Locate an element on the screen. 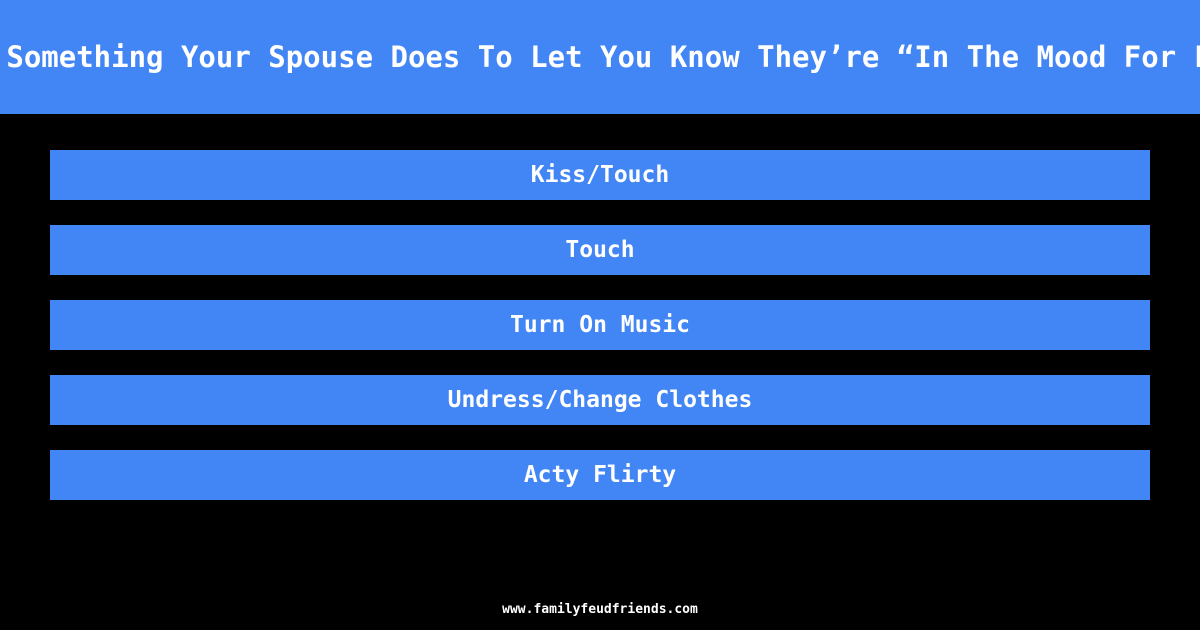  answer-text-1: Kiss/Touch is located at coordinates (600, 175).